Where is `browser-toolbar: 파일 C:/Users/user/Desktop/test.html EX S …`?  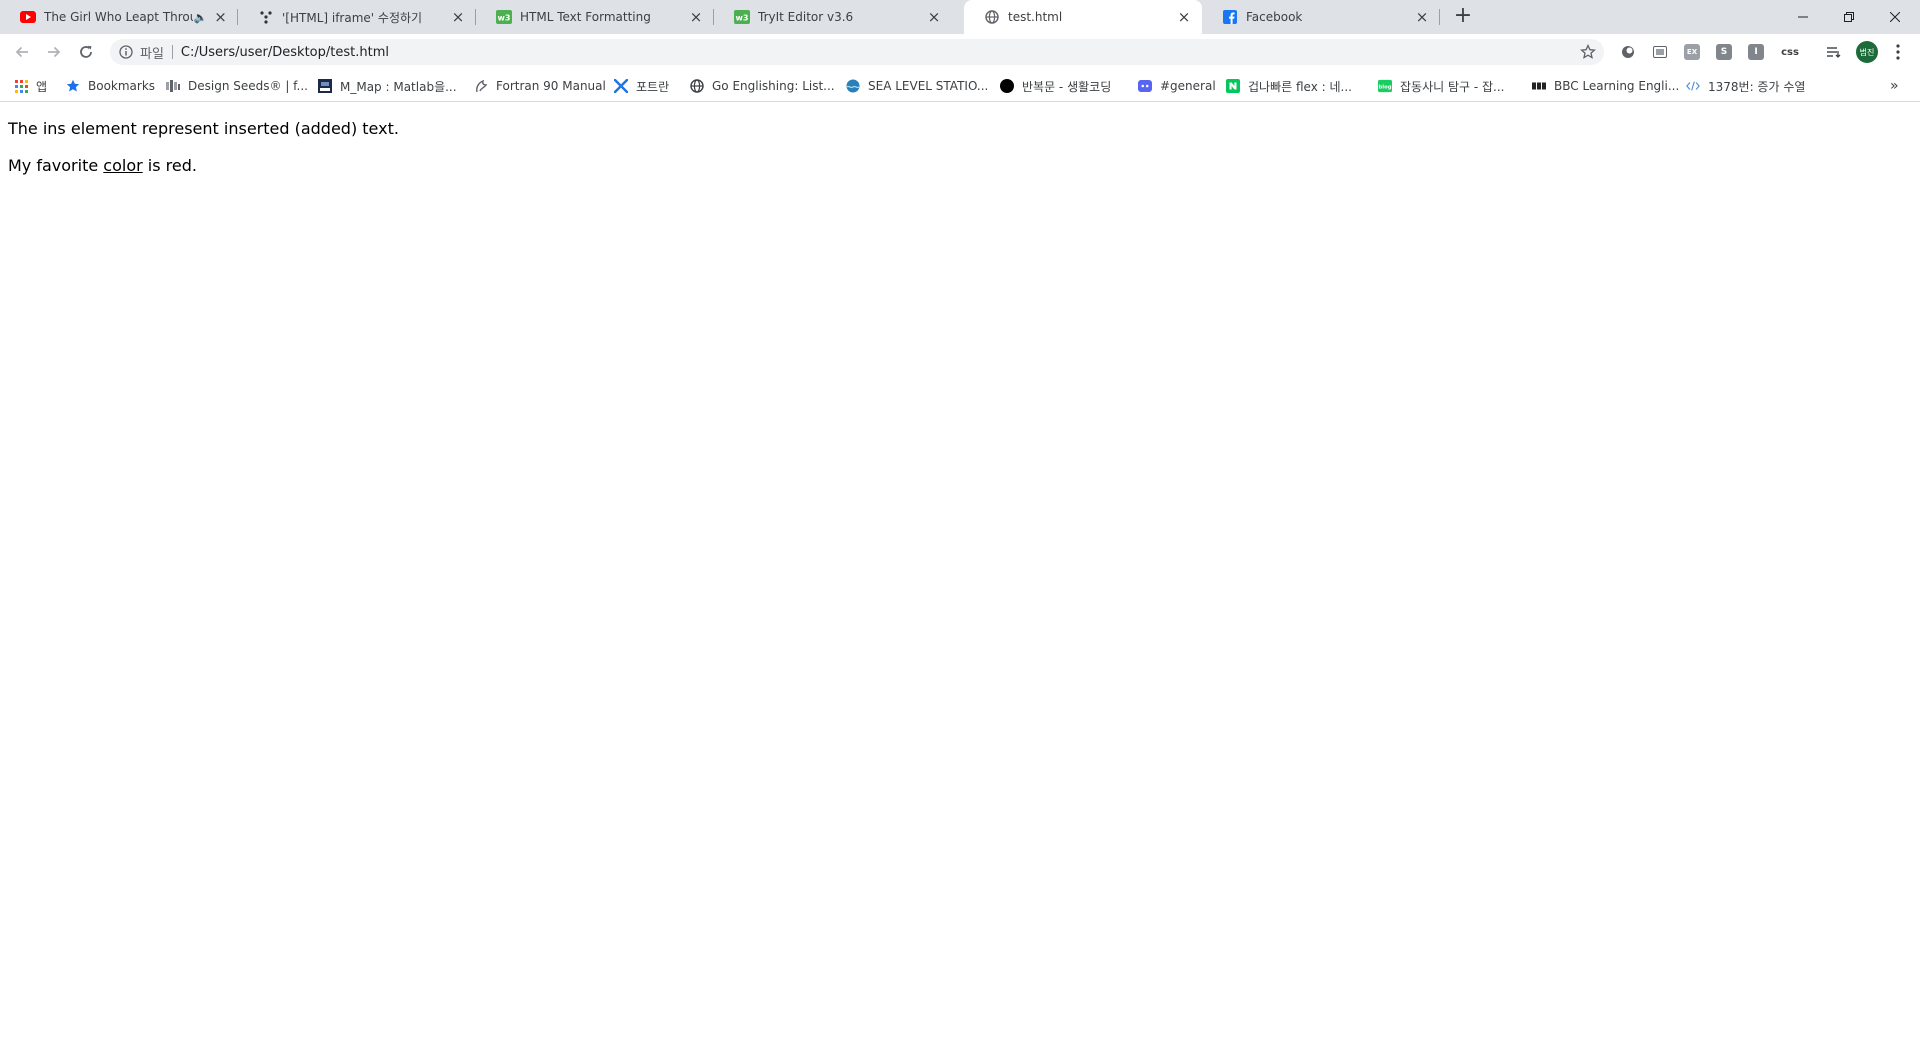
browser-toolbar: 파일 C:/Users/user/Desktop/test.html EX S … is located at coordinates (960, 52).